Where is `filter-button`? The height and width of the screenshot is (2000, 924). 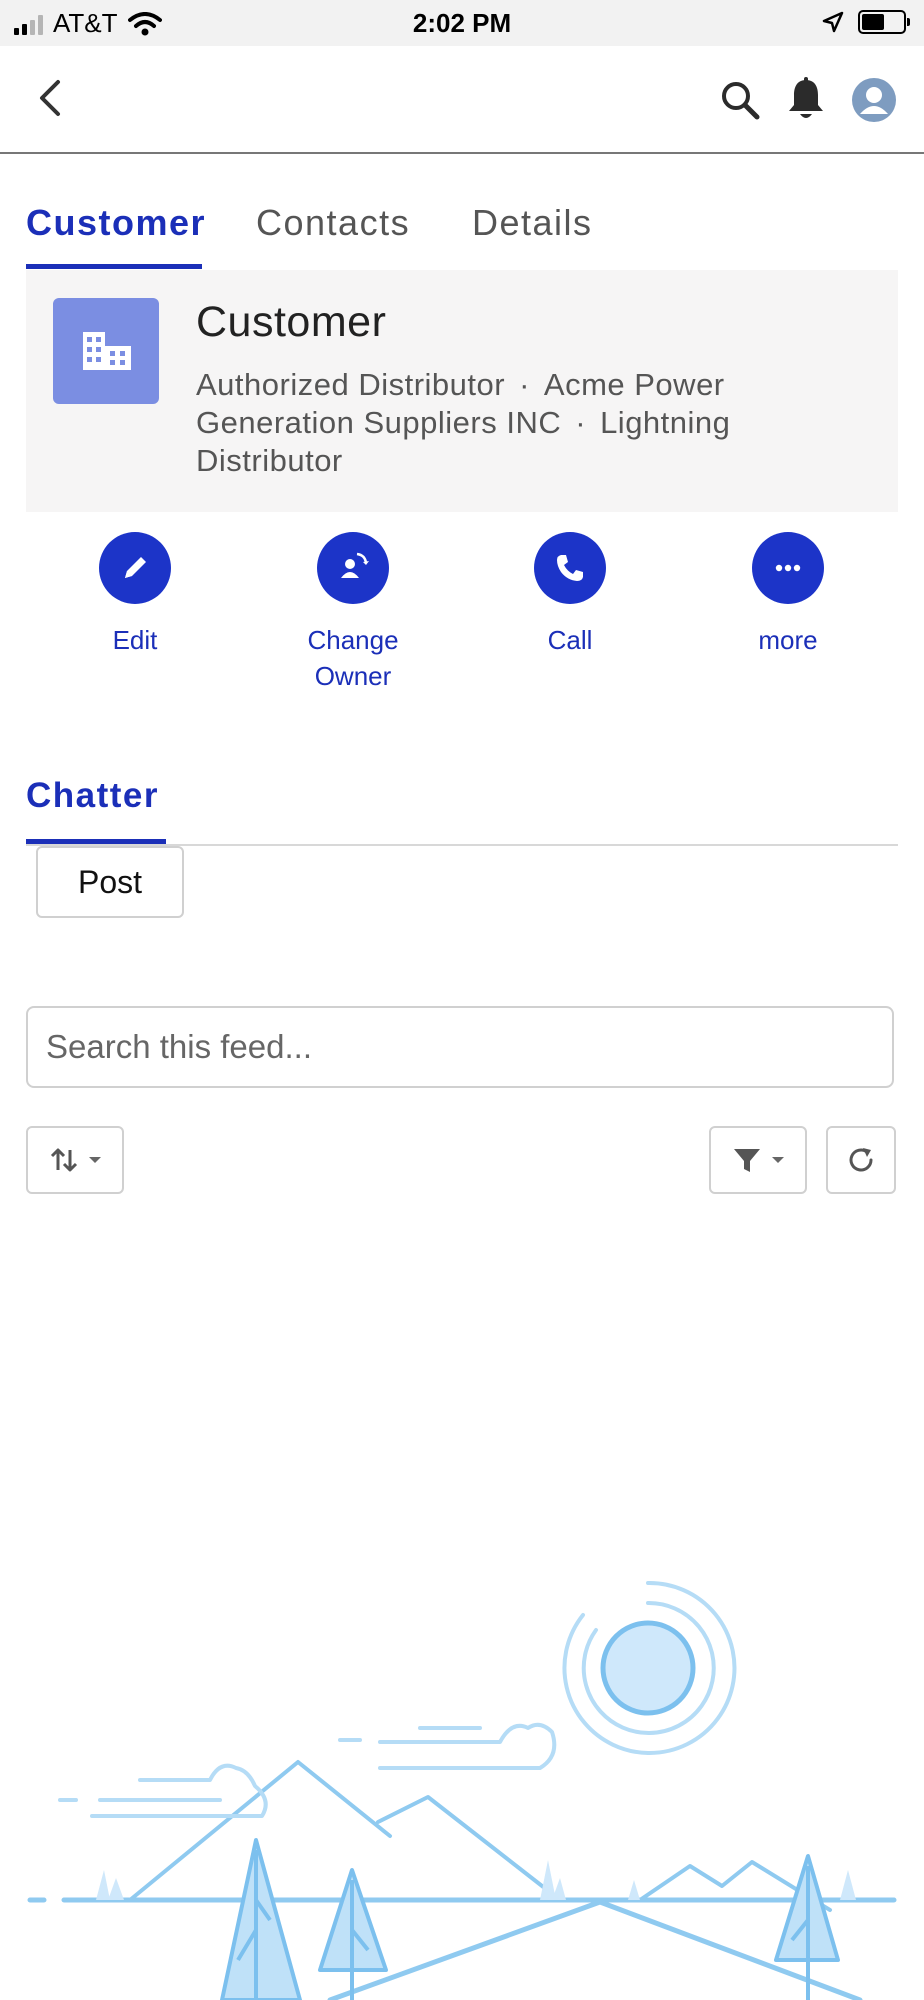 filter-button is located at coordinates (758, 1160).